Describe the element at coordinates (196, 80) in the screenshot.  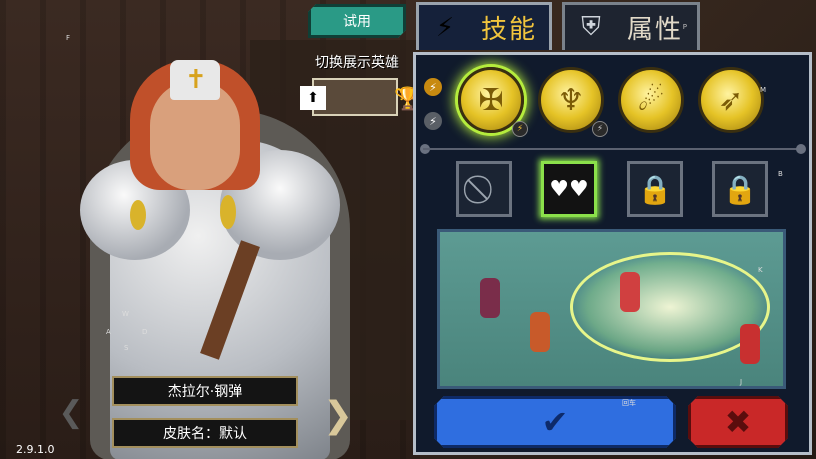
I see `cross-icon: ✝` at that location.